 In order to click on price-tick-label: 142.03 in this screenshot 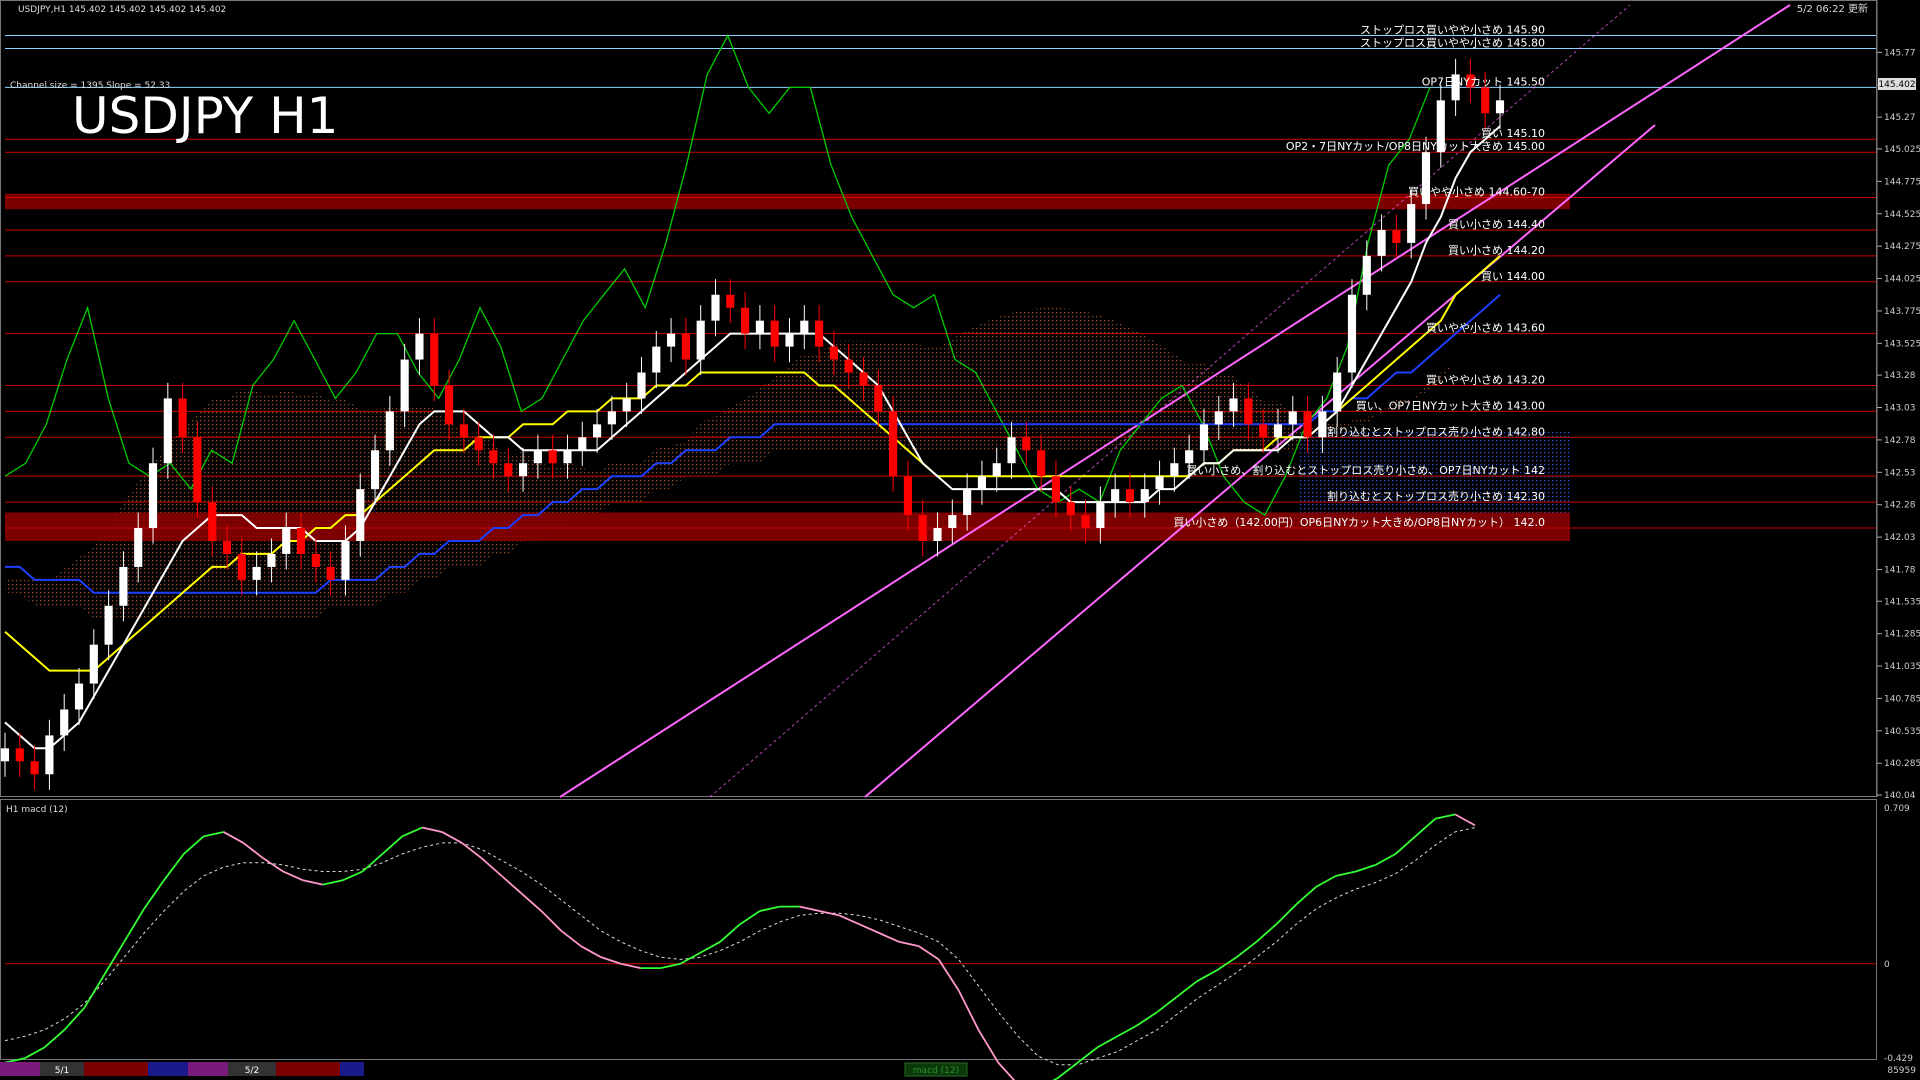, I will do `click(1900, 538)`.